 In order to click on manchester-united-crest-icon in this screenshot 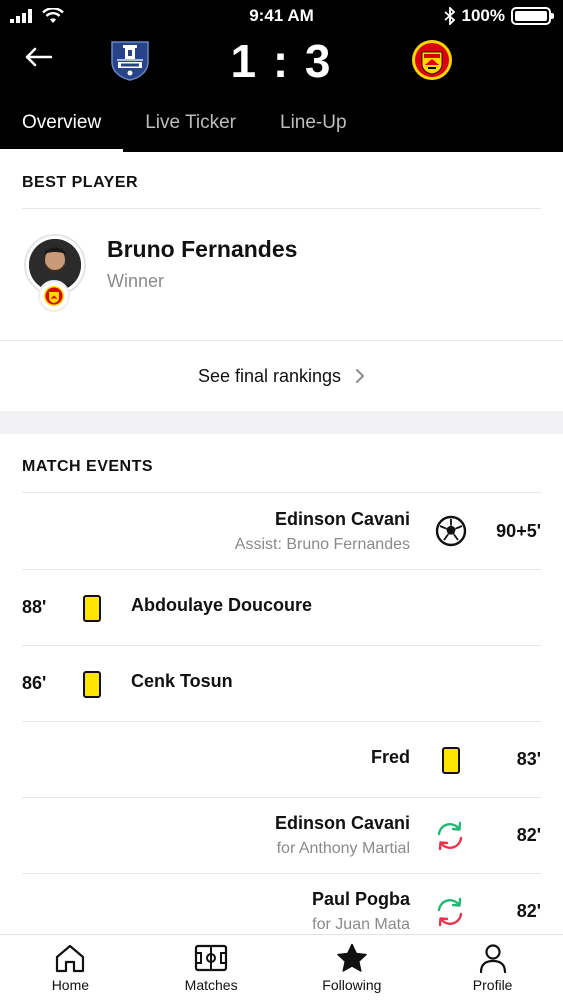, I will do `click(432, 60)`.